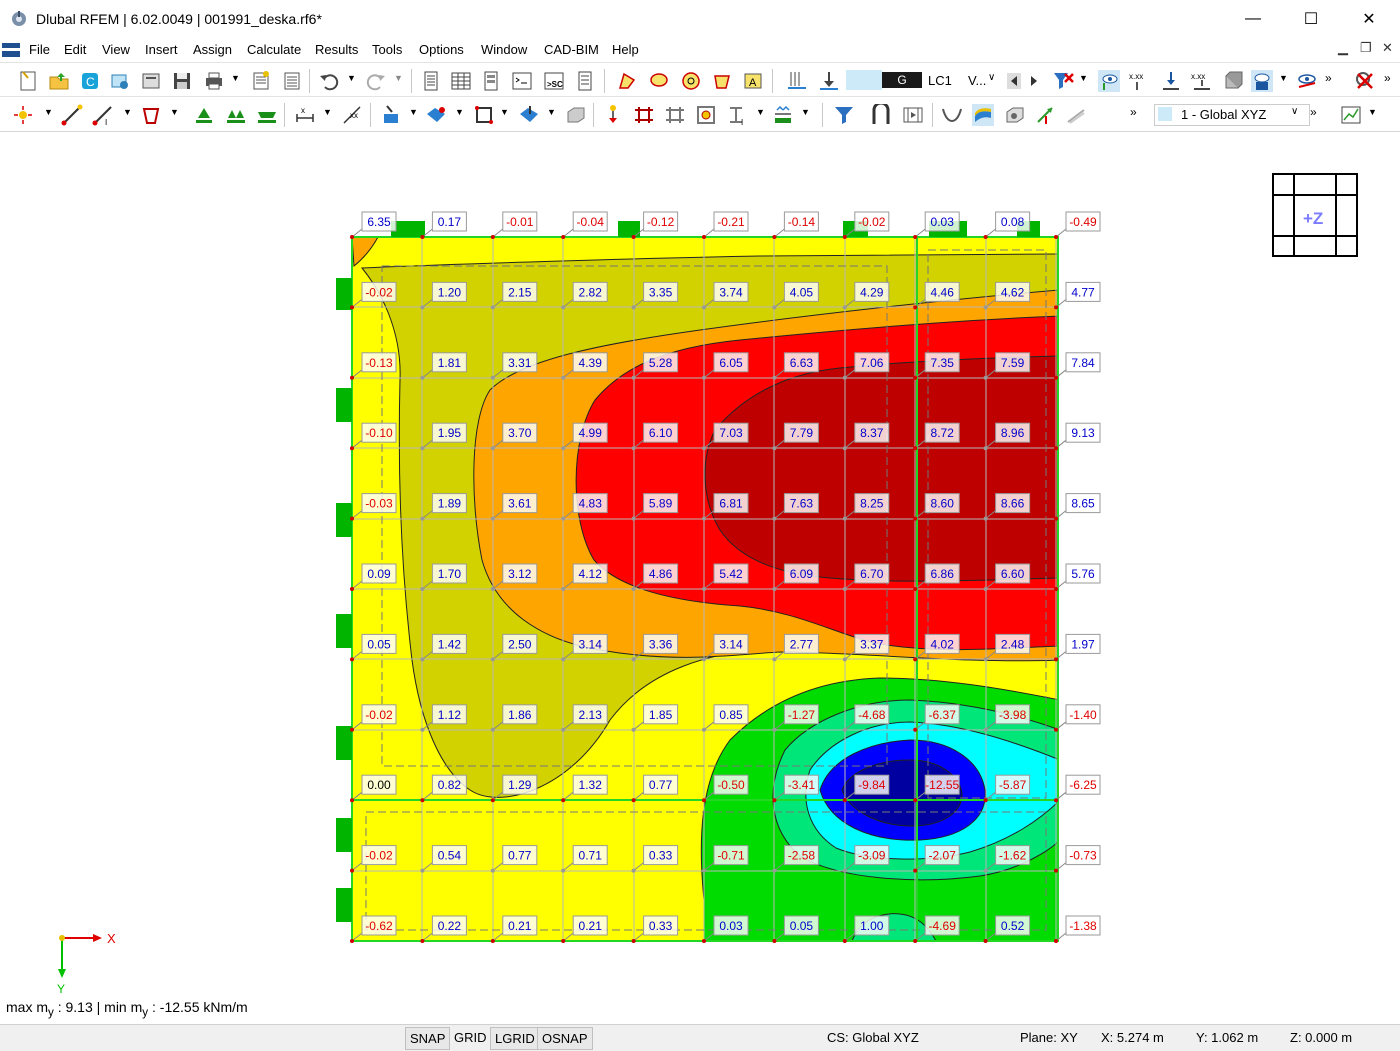  What do you see at coordinates (627, 81) in the screenshot?
I see `select-polygon-icon` at bounding box center [627, 81].